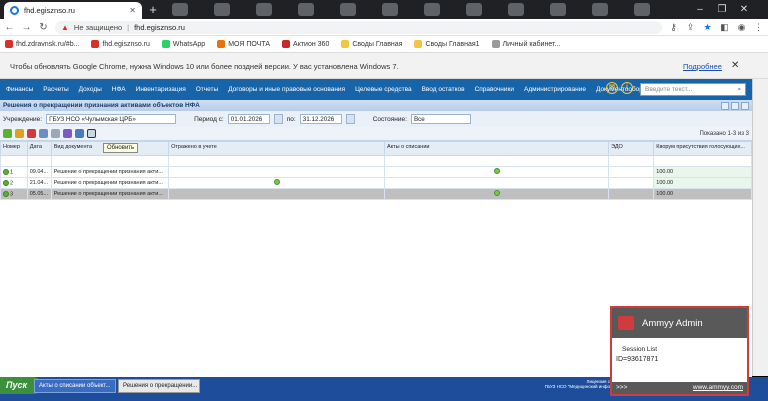 The width and height of the screenshot is (768, 401). Describe the element at coordinates (702, 66) in the screenshot. I see `infobar-details-link: Подробнее` at that location.